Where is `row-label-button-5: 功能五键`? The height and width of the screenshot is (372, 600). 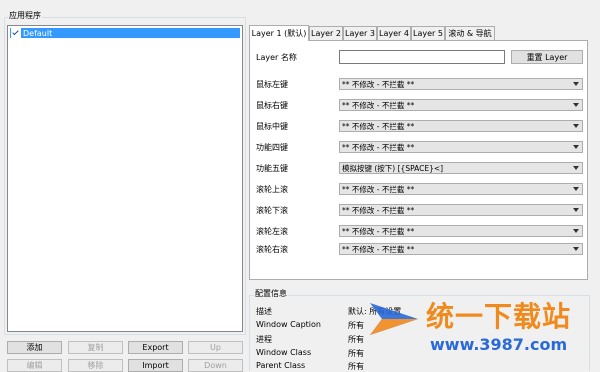
row-label-button-5: 功能五键 is located at coordinates (272, 168).